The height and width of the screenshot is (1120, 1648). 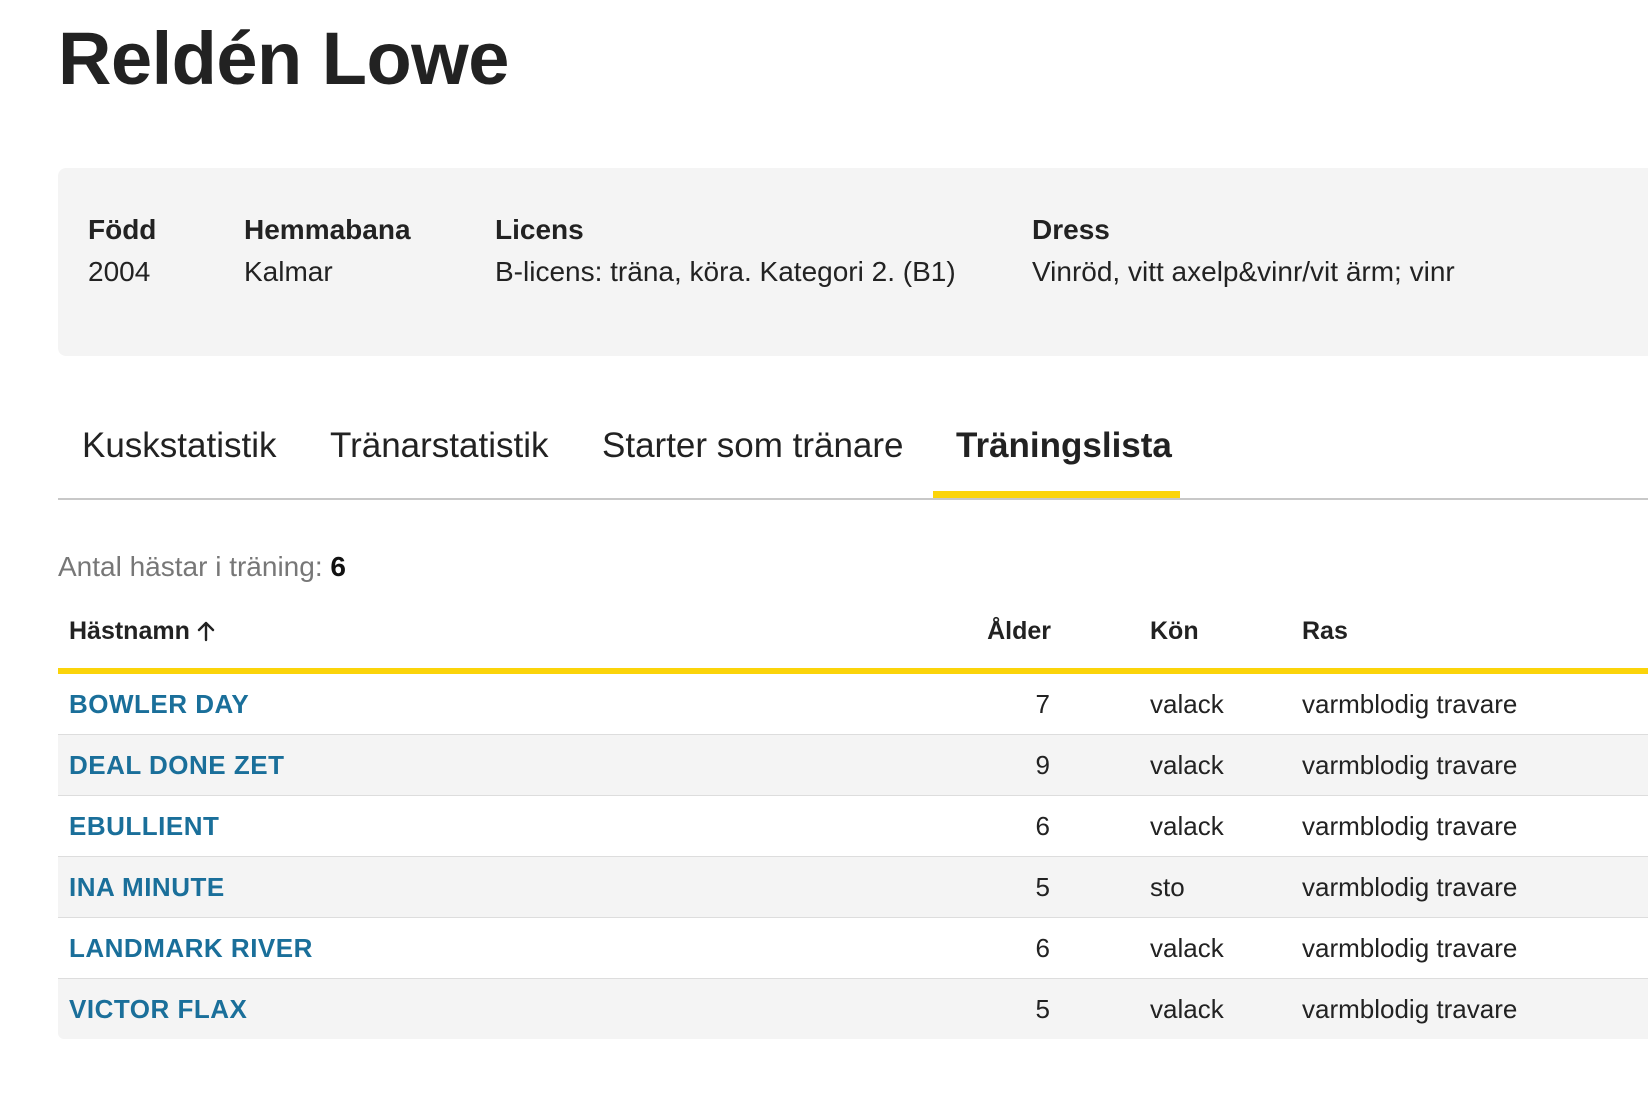 I want to click on column-header-alder: Ålder, so click(x=1004, y=631).